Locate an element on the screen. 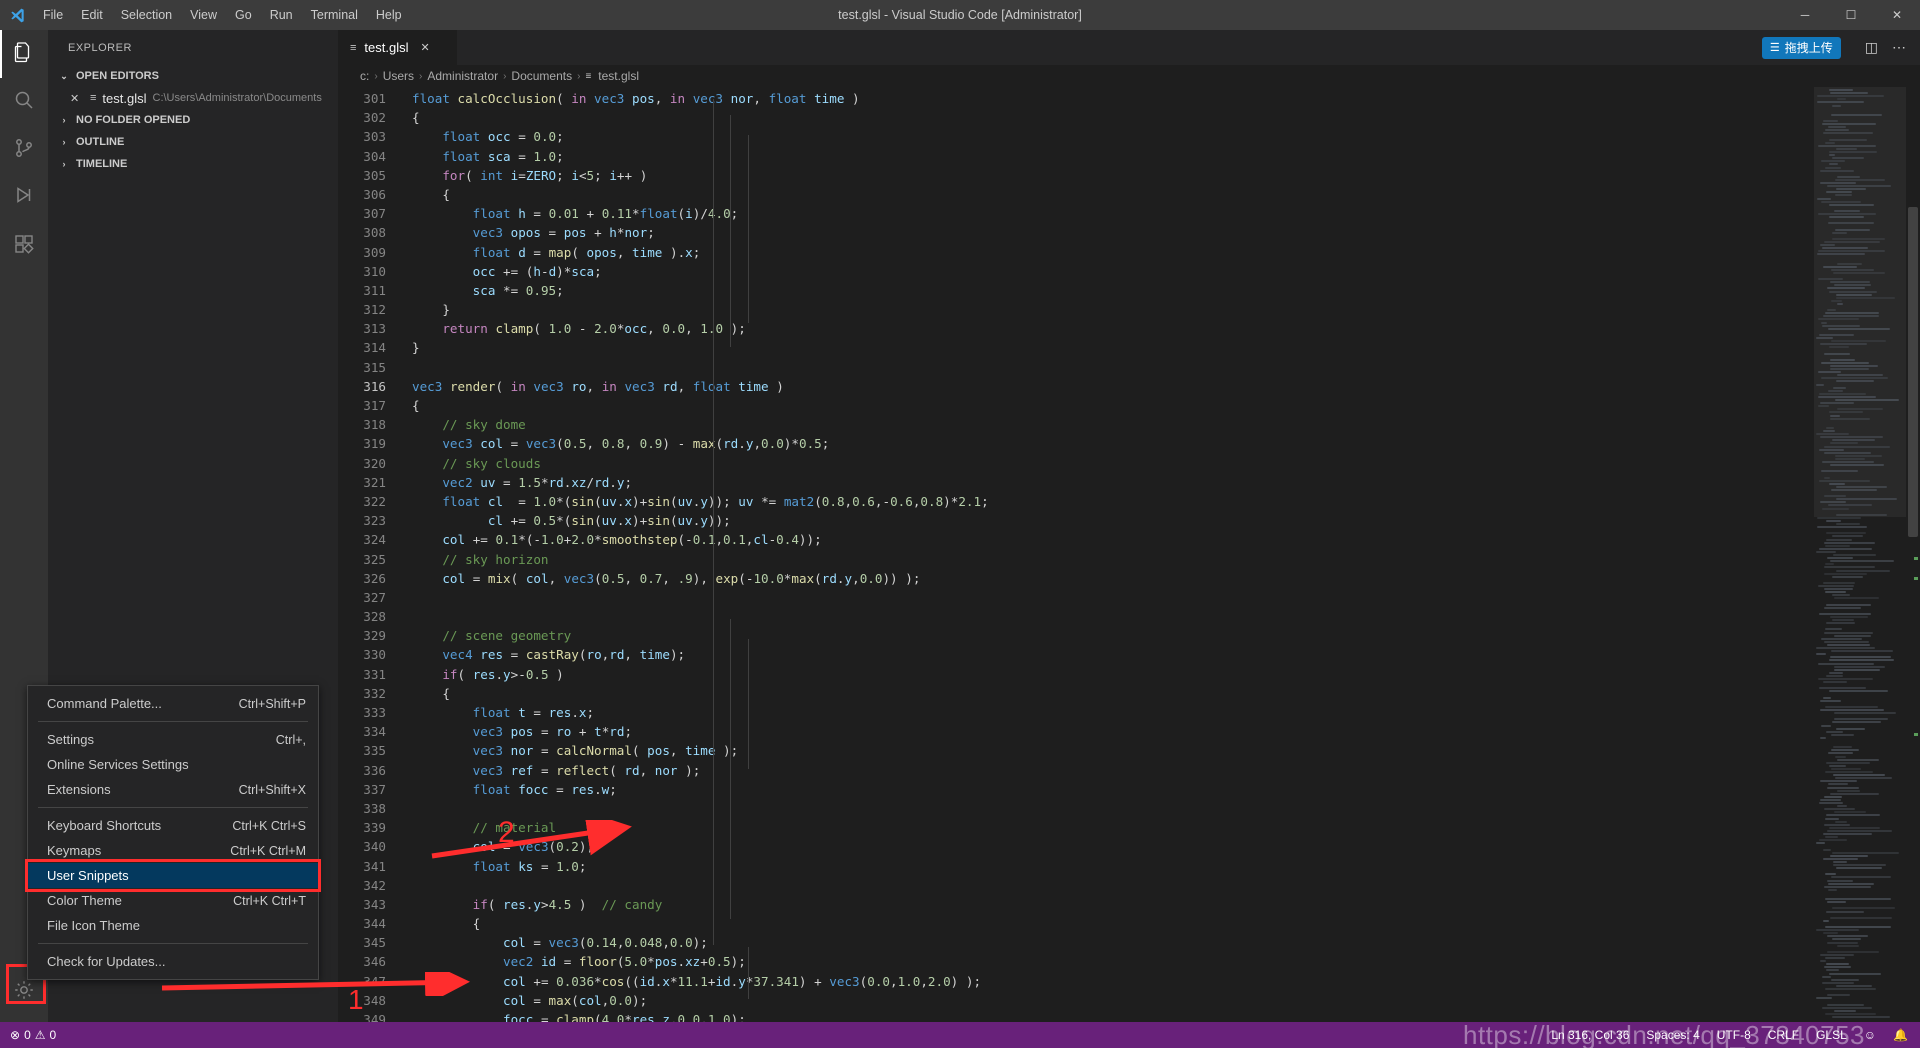  menu-item-file-icon-theme: File Icon Theme is located at coordinates (173, 925).